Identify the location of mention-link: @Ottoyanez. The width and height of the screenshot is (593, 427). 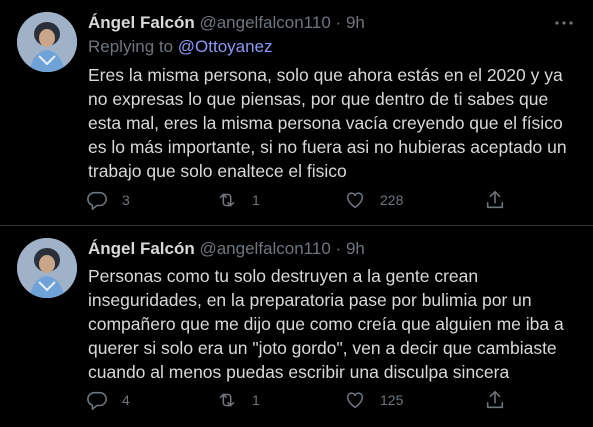
(225, 46).